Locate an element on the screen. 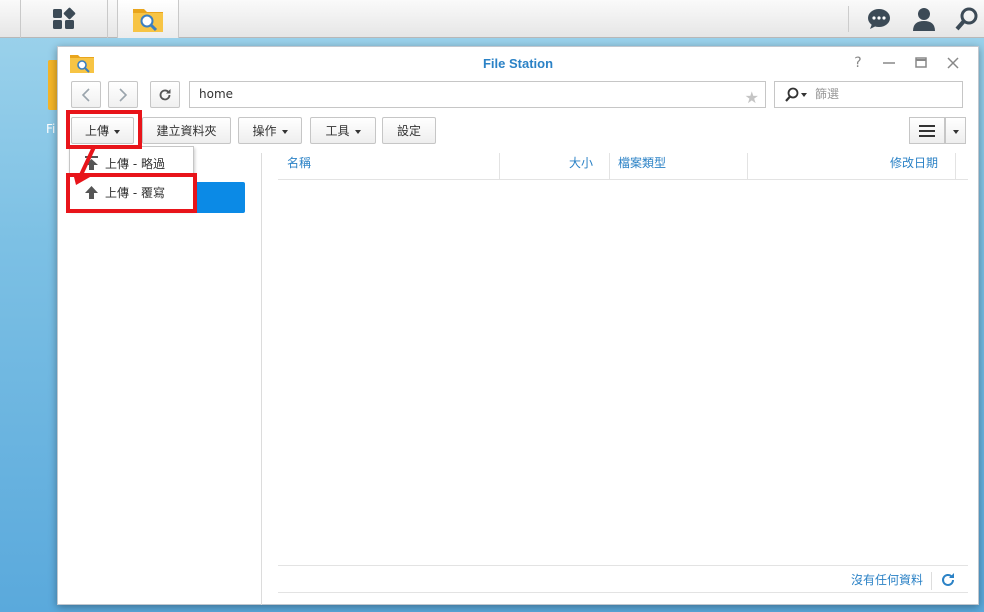 The height and width of the screenshot is (612, 984). file-list-header: 名稱 大小 檔案類型 修改日期 is located at coordinates (623, 166).